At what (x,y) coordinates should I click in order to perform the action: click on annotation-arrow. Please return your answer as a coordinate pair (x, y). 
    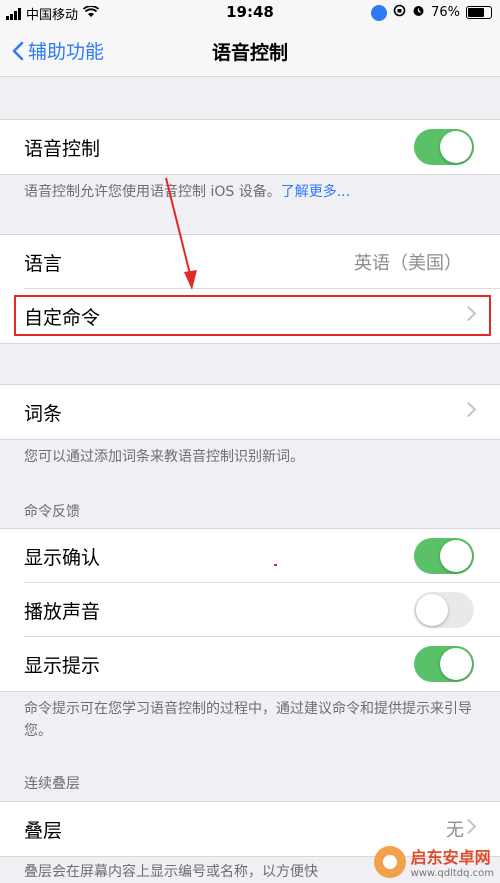
    Looking at the image, I should click on (221, 371).